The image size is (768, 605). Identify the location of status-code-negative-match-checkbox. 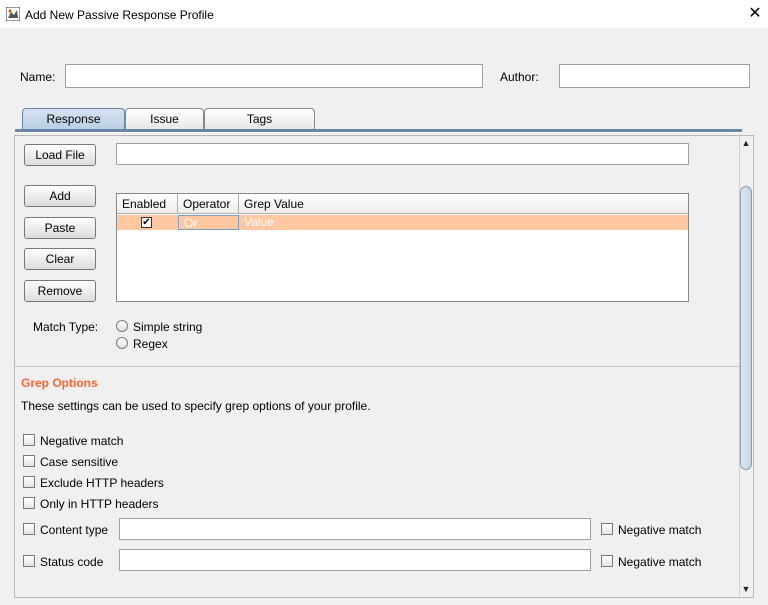
(607, 561).